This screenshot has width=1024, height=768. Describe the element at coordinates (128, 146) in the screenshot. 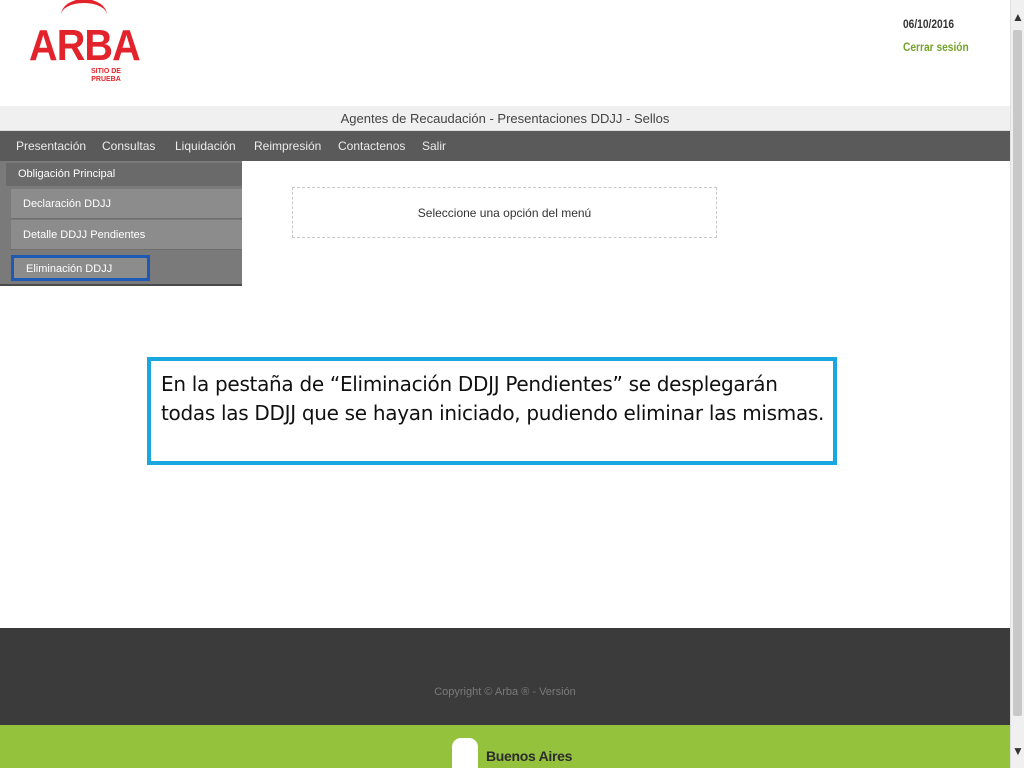

I see `nav-item-consultas: Consultas` at that location.